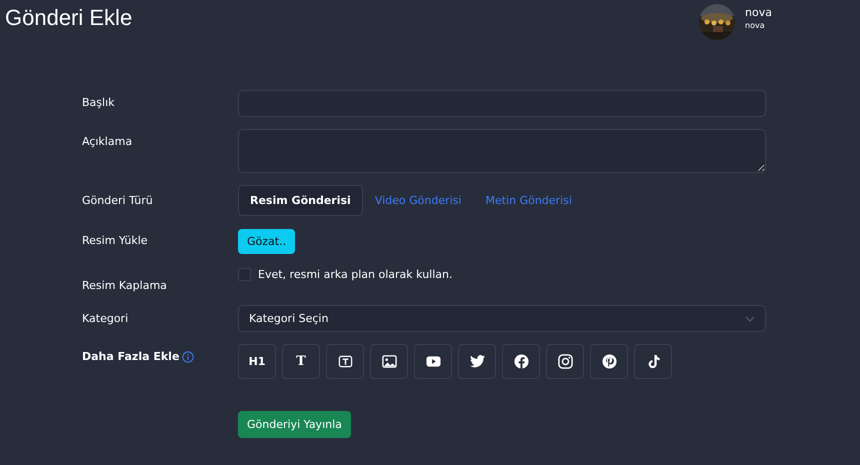  I want to click on play-button-icon, so click(433, 361).